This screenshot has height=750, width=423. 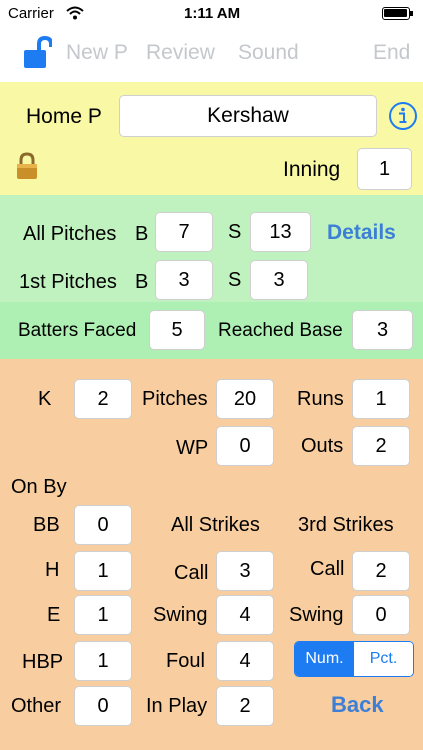 I want to click on pitches-count-field: 20, so click(x=245, y=399).